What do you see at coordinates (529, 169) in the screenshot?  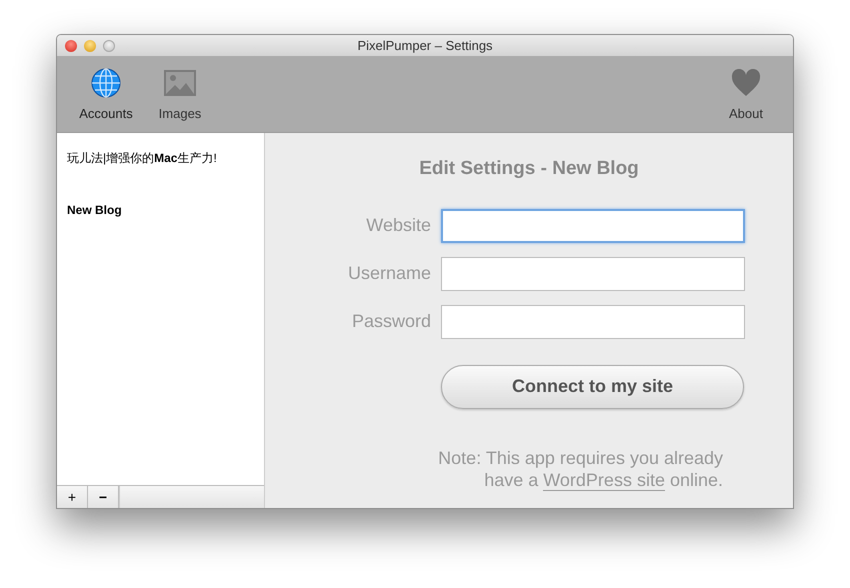 I see `form-title: Edit Settings - New Blog` at bounding box center [529, 169].